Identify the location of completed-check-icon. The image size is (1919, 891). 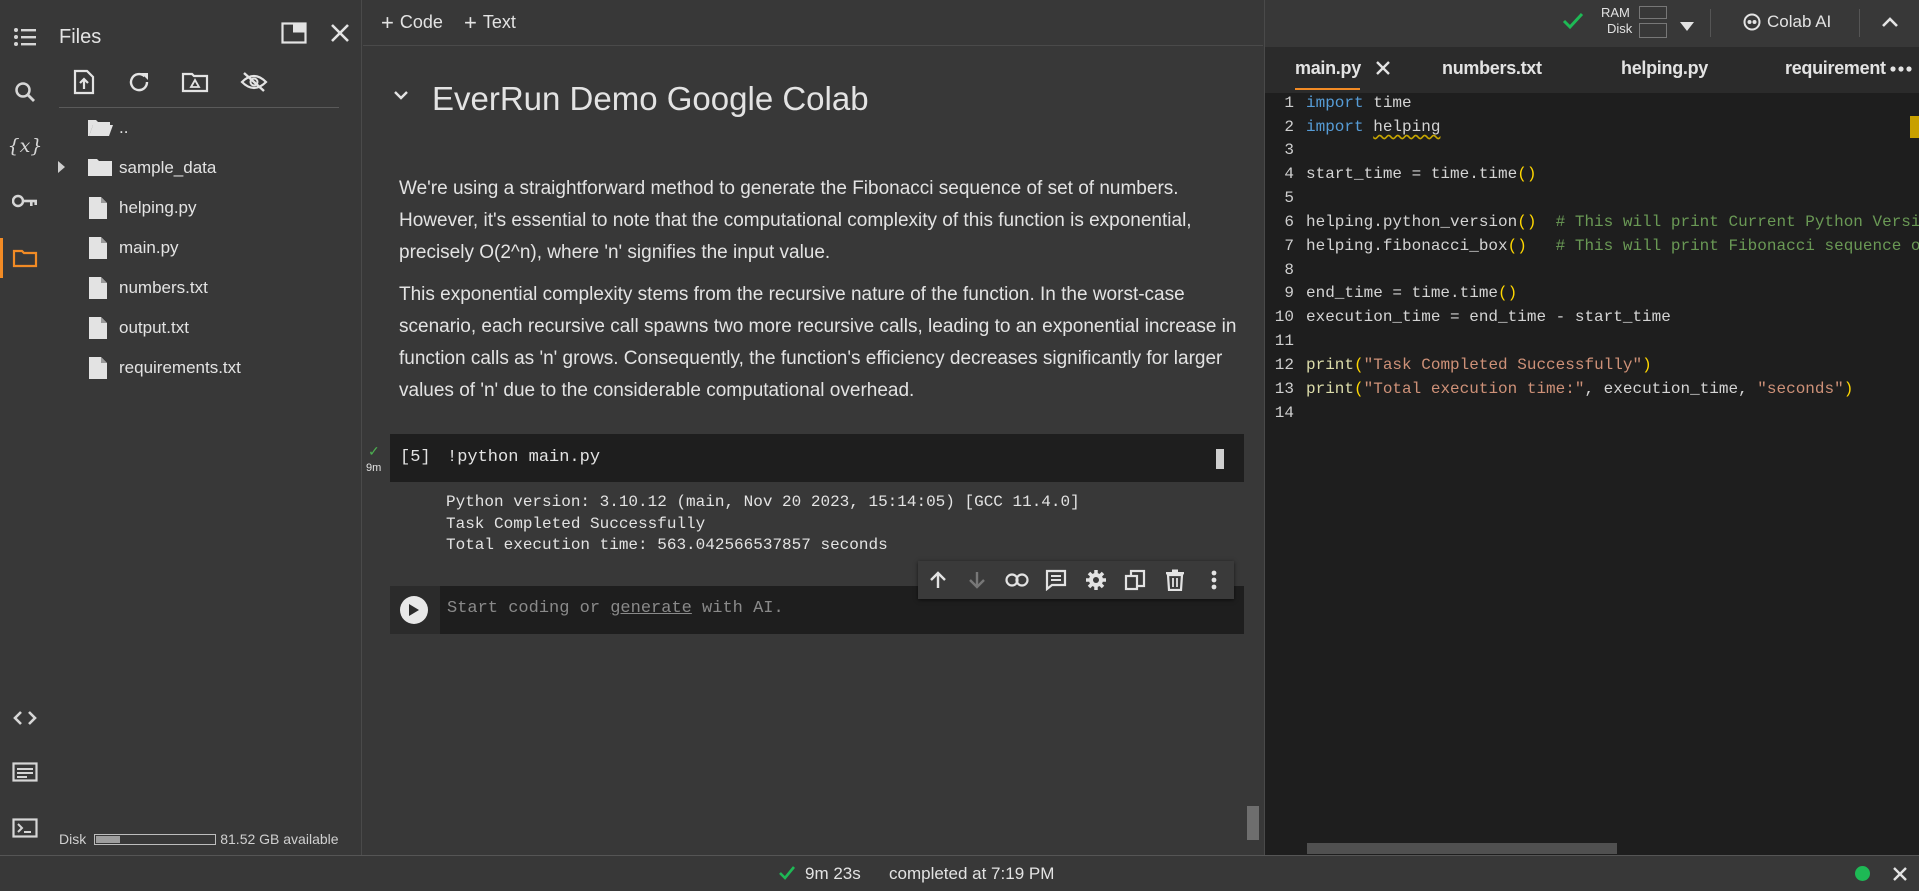
(787, 875).